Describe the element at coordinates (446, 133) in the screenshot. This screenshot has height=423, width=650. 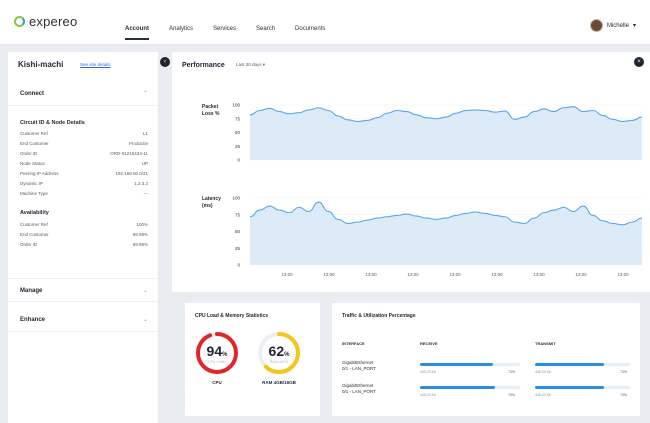
I see `series-area` at that location.